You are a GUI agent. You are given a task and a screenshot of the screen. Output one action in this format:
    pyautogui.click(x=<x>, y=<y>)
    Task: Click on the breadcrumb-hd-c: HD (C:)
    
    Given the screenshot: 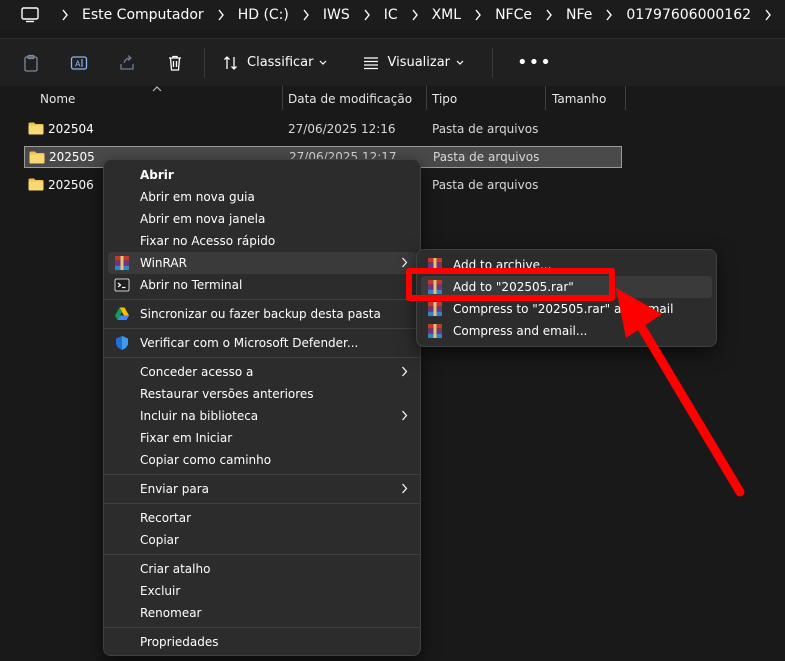 What is the action you would take?
    pyautogui.click(x=263, y=15)
    